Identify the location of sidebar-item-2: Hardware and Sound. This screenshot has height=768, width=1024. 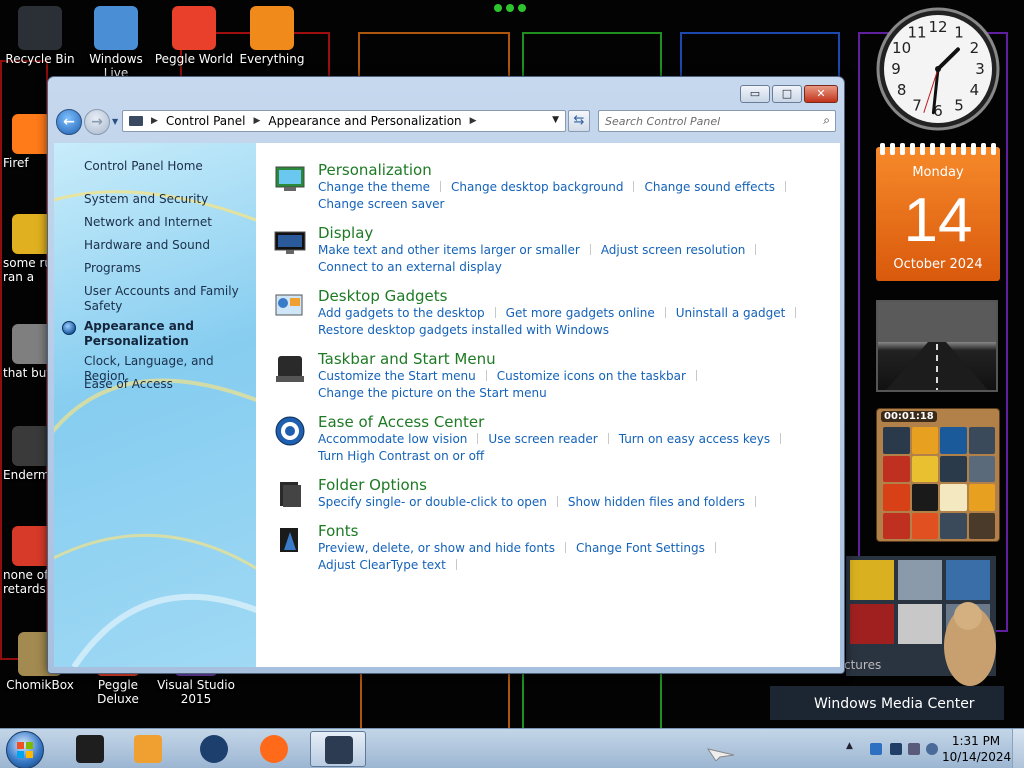
(169, 245).